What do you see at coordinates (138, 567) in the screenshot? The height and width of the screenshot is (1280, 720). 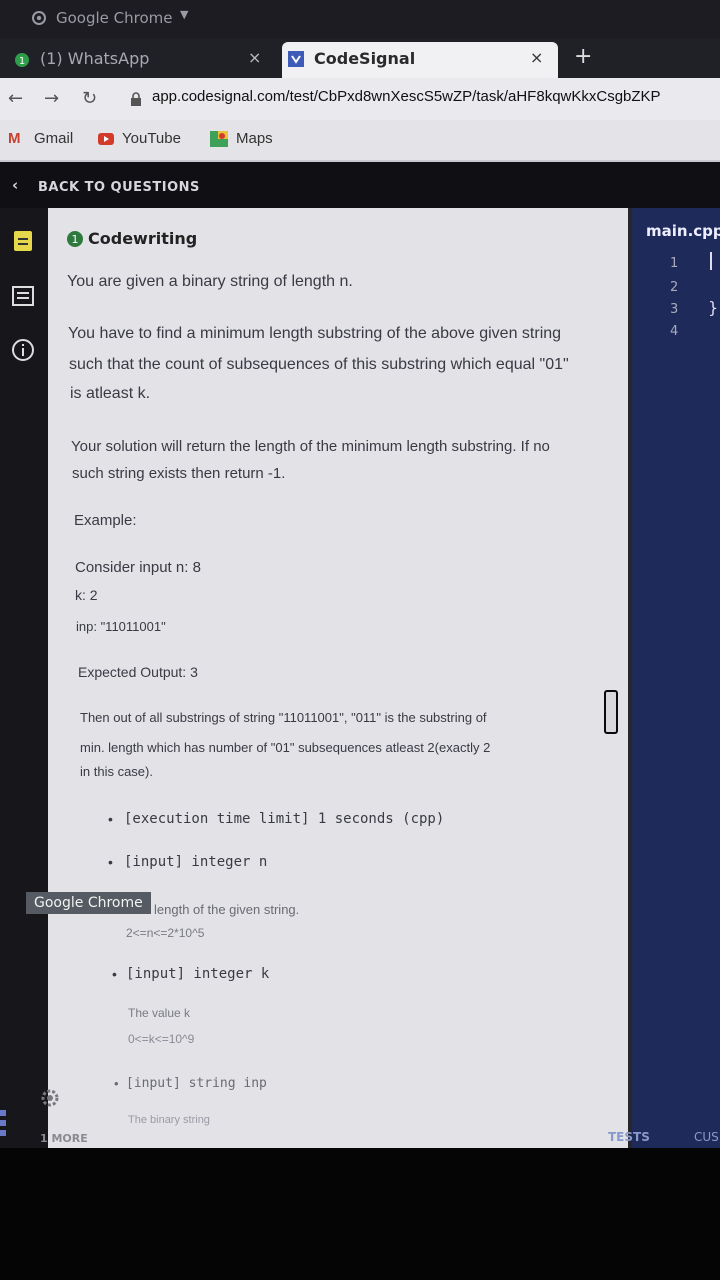 I see `example-line: Consider input n: 8` at bounding box center [138, 567].